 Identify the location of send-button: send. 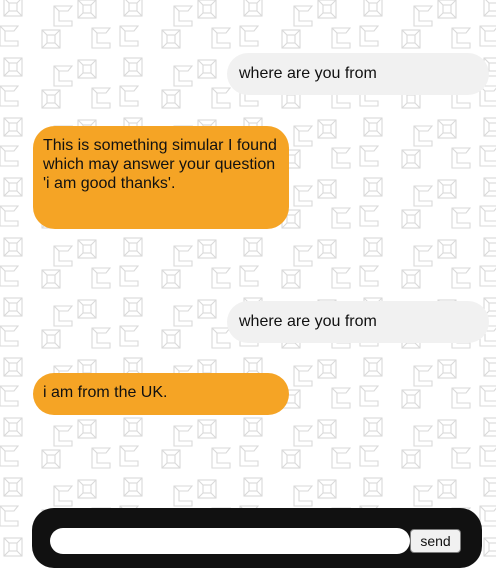
(435, 541).